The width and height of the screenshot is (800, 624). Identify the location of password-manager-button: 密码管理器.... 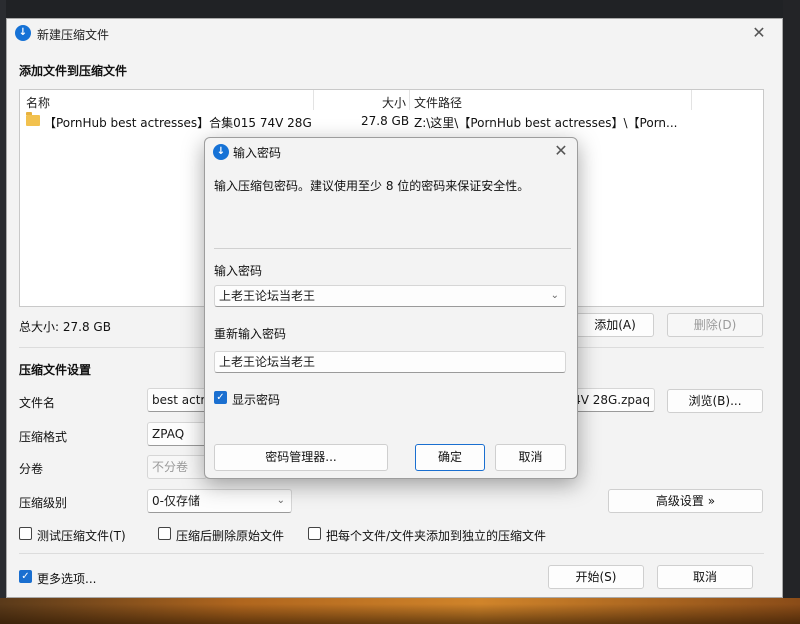
(301, 457).